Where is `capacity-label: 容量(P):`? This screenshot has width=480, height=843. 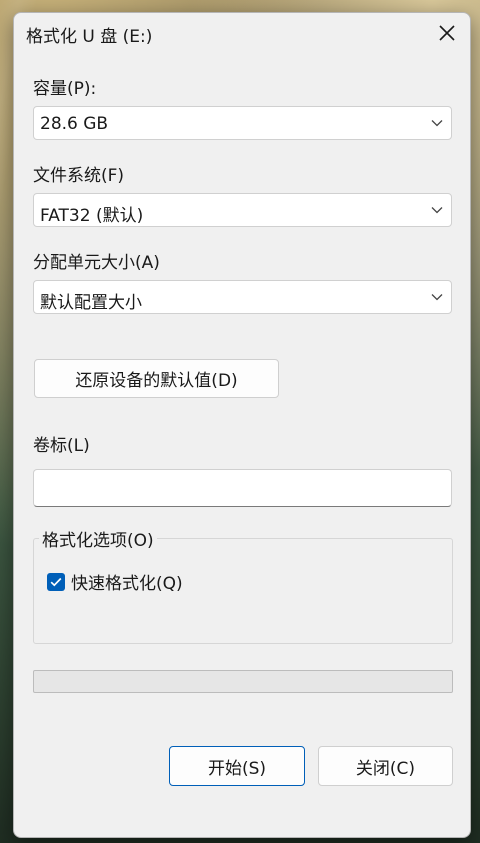 capacity-label: 容量(P): is located at coordinates (65, 89).